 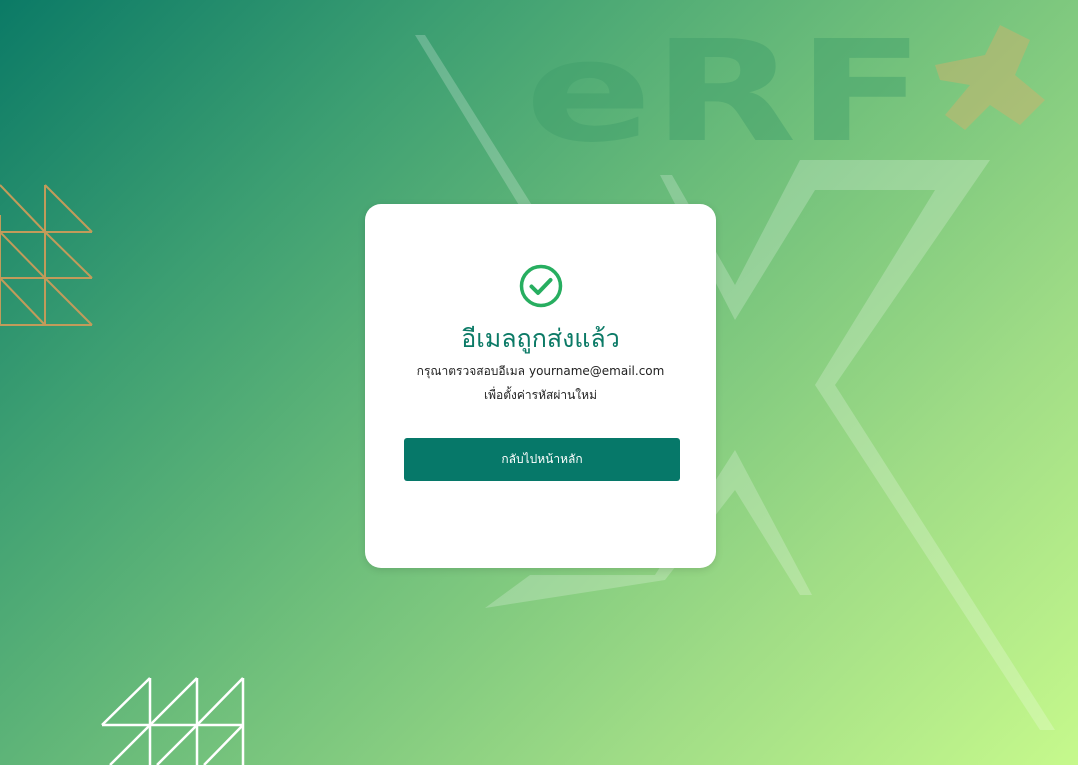 I want to click on page-title: อีเมลถูกส่งแล้ว, so click(x=540, y=338).